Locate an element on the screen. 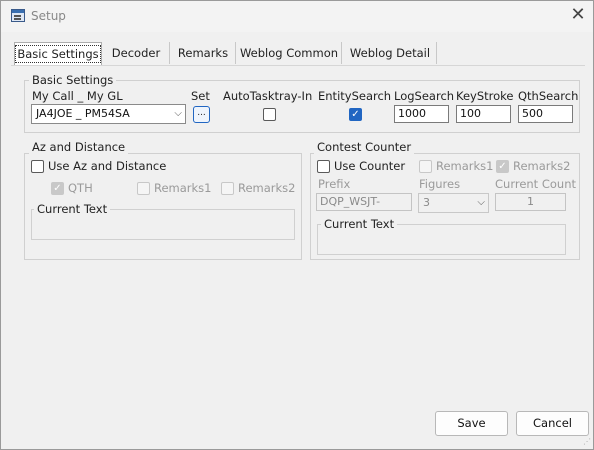 This screenshot has height=450, width=594. mycall-value: JA4JOE _ PM54SA is located at coordinates (83, 113).